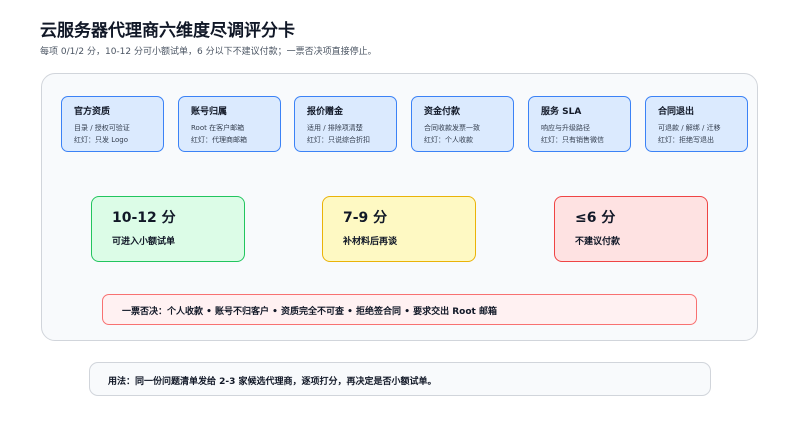  Describe the element at coordinates (92, 112) in the screenshot. I see `dimension-title: 官方资质` at that location.